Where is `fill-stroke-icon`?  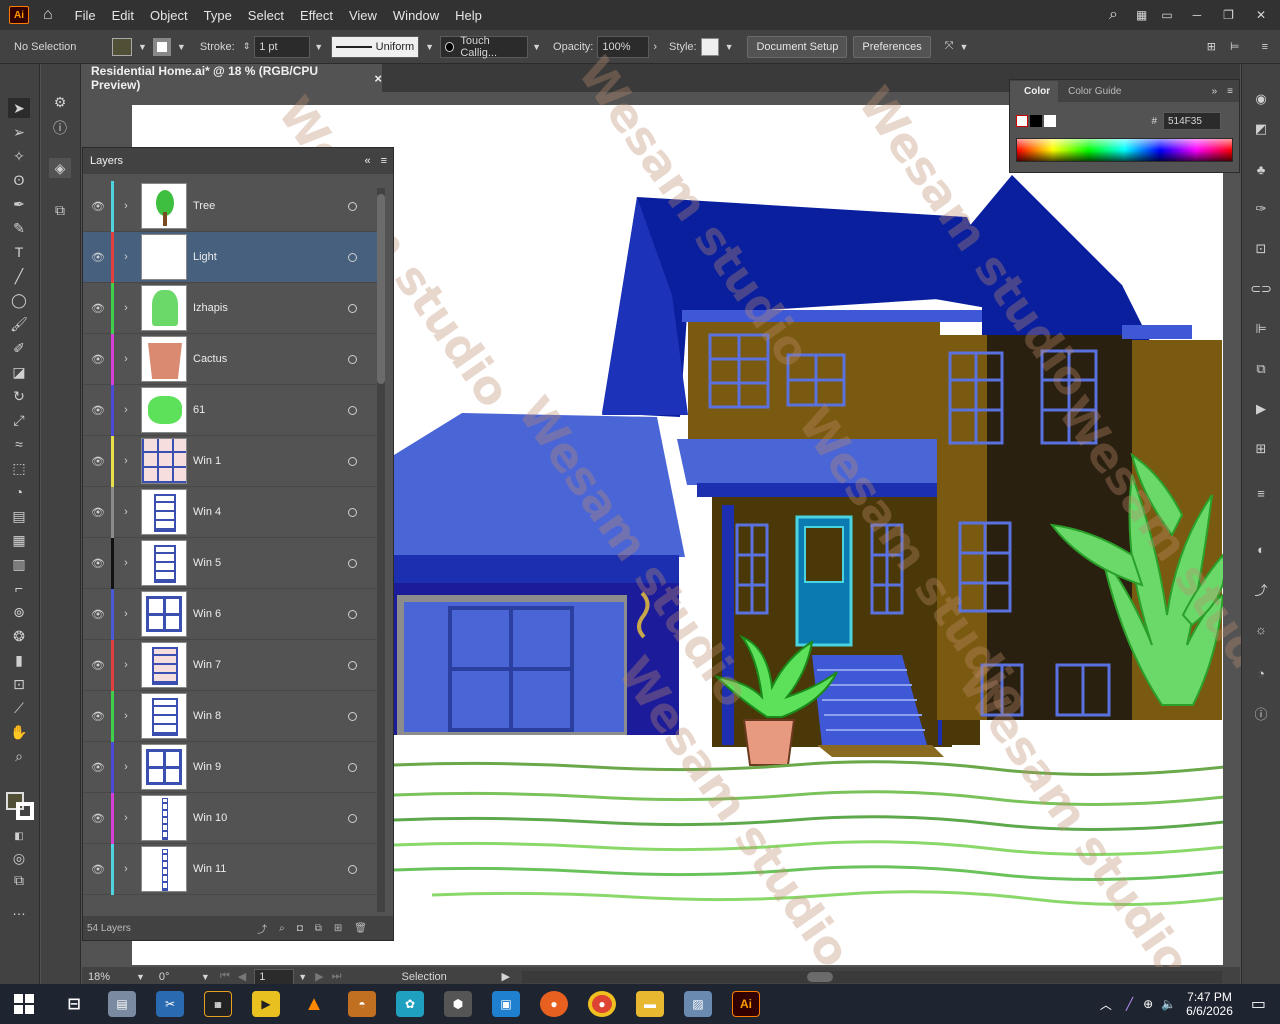 fill-stroke-icon is located at coordinates (21, 807).